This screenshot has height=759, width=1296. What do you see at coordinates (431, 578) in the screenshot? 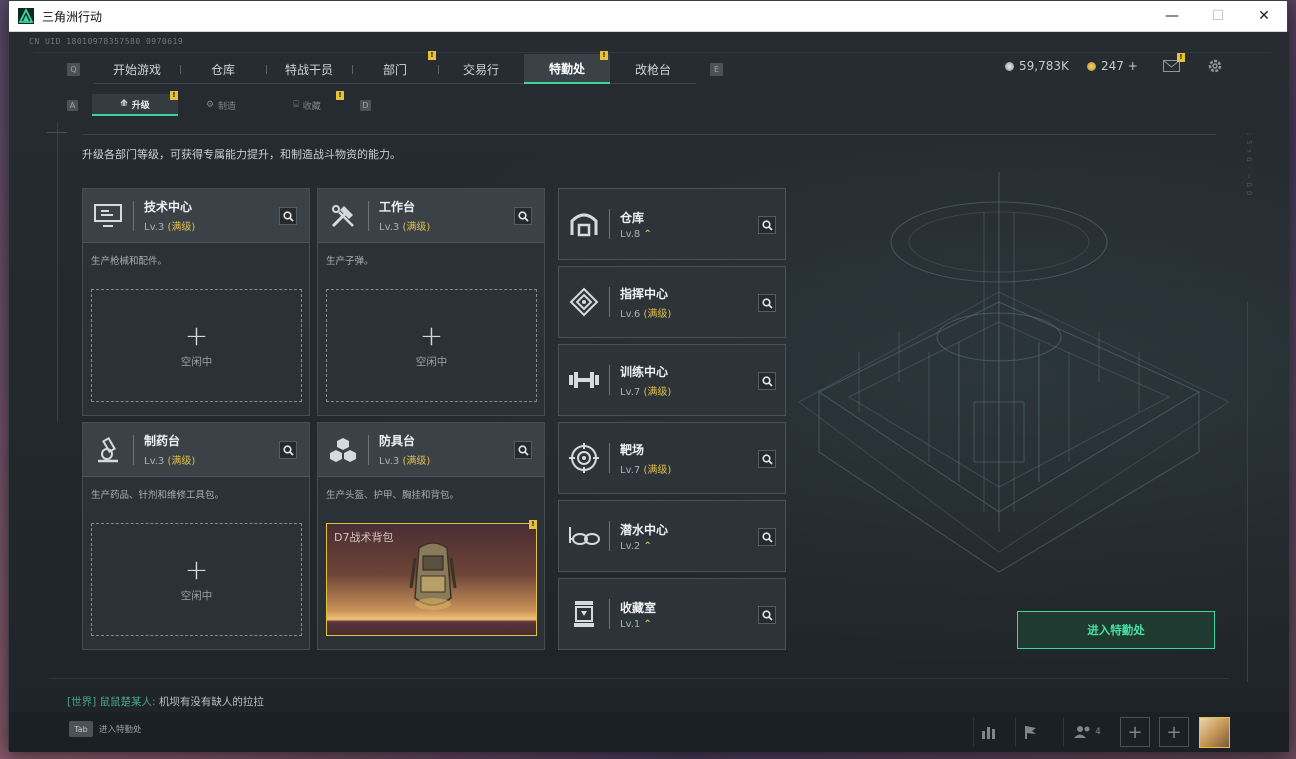
I see `product-slot: D7战术背包 !` at bounding box center [431, 578].